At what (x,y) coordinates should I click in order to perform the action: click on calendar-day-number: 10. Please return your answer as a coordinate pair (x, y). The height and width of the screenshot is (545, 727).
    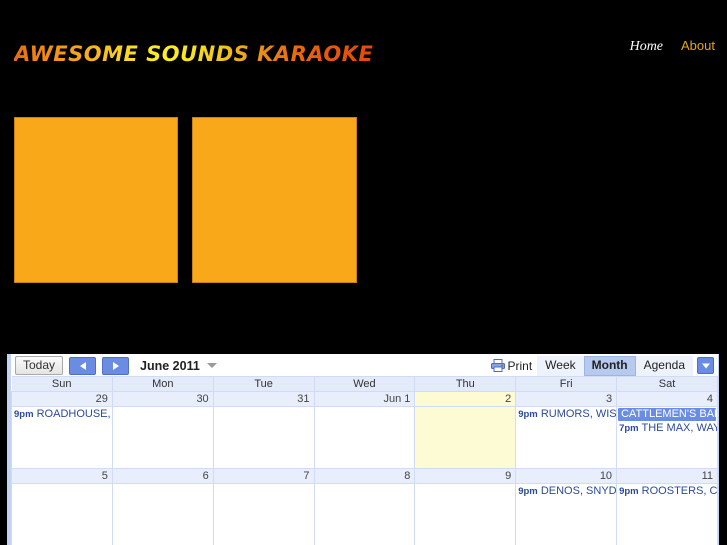
    Looking at the image, I should click on (566, 476).